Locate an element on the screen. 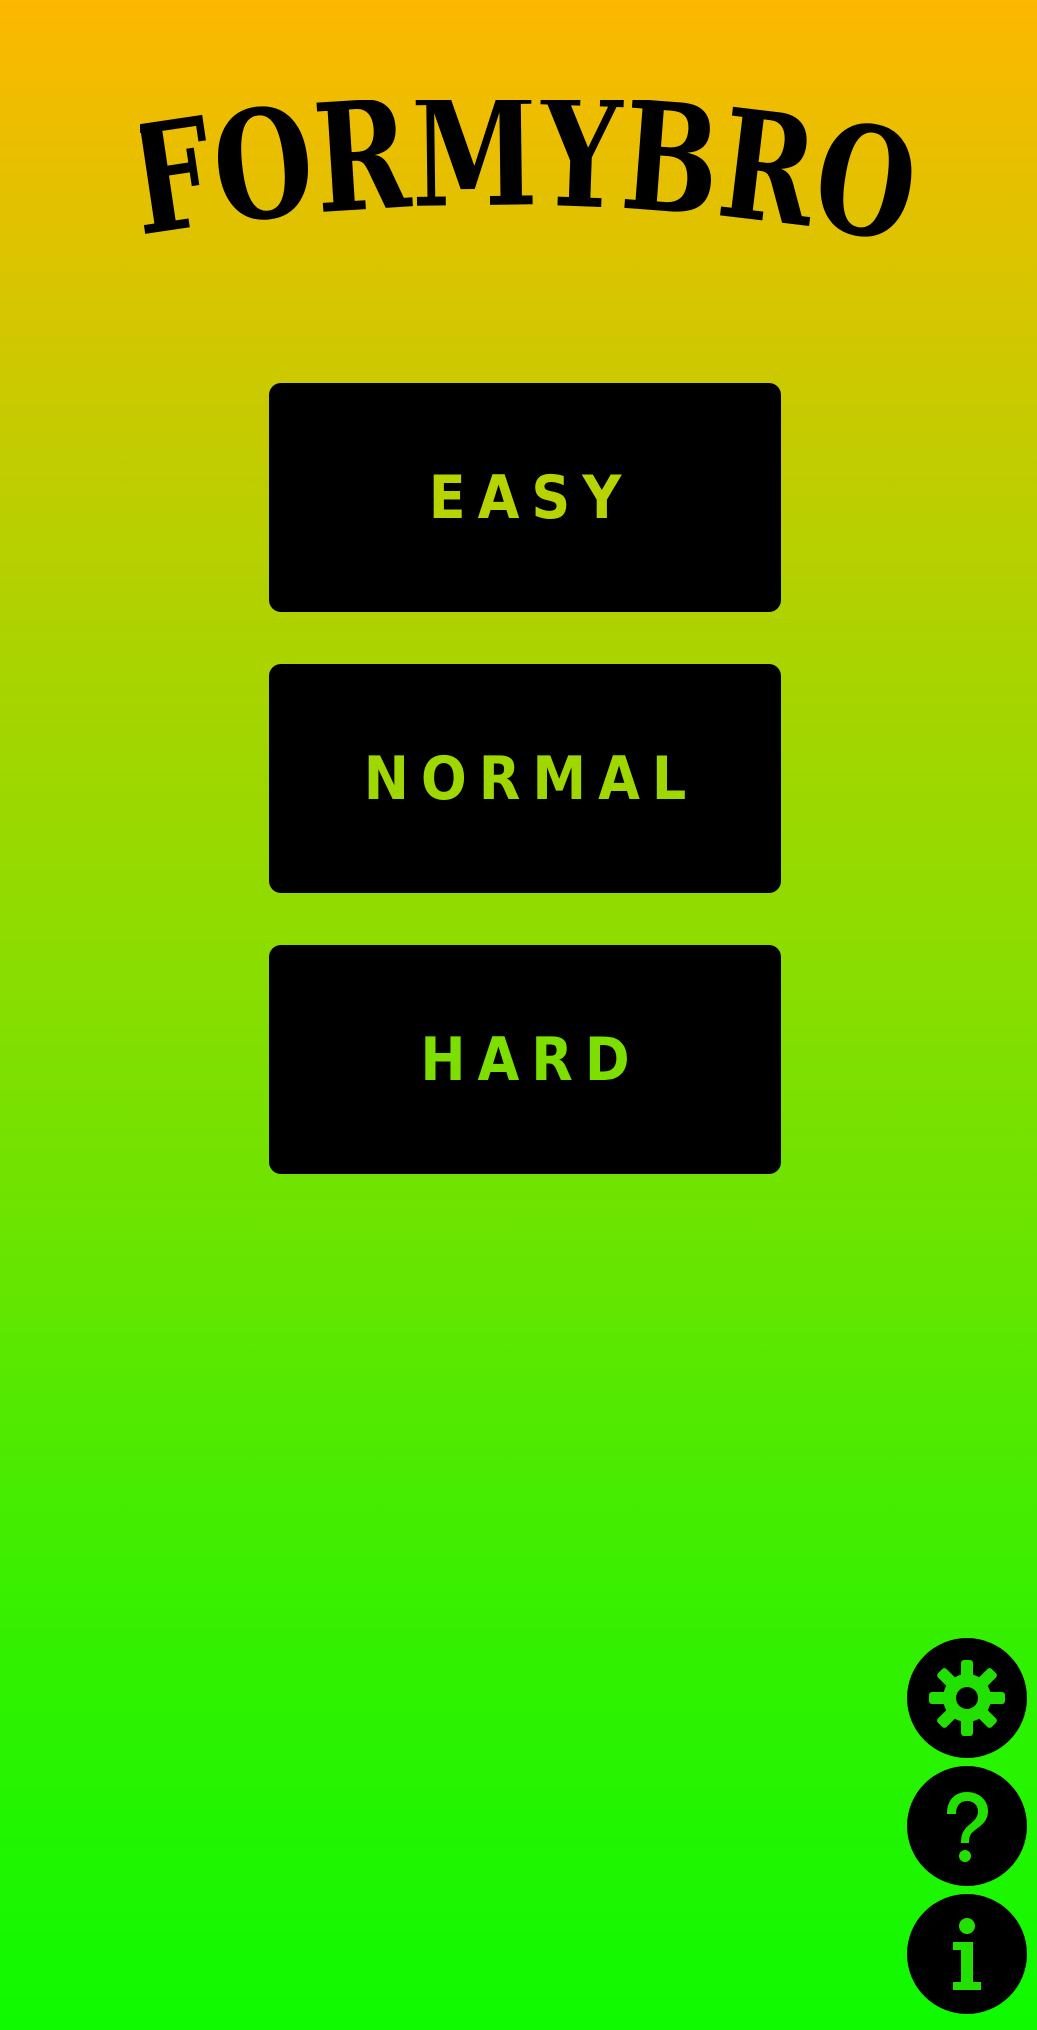 The width and height of the screenshot is (1037, 2030). help-button is located at coordinates (967, 1826).